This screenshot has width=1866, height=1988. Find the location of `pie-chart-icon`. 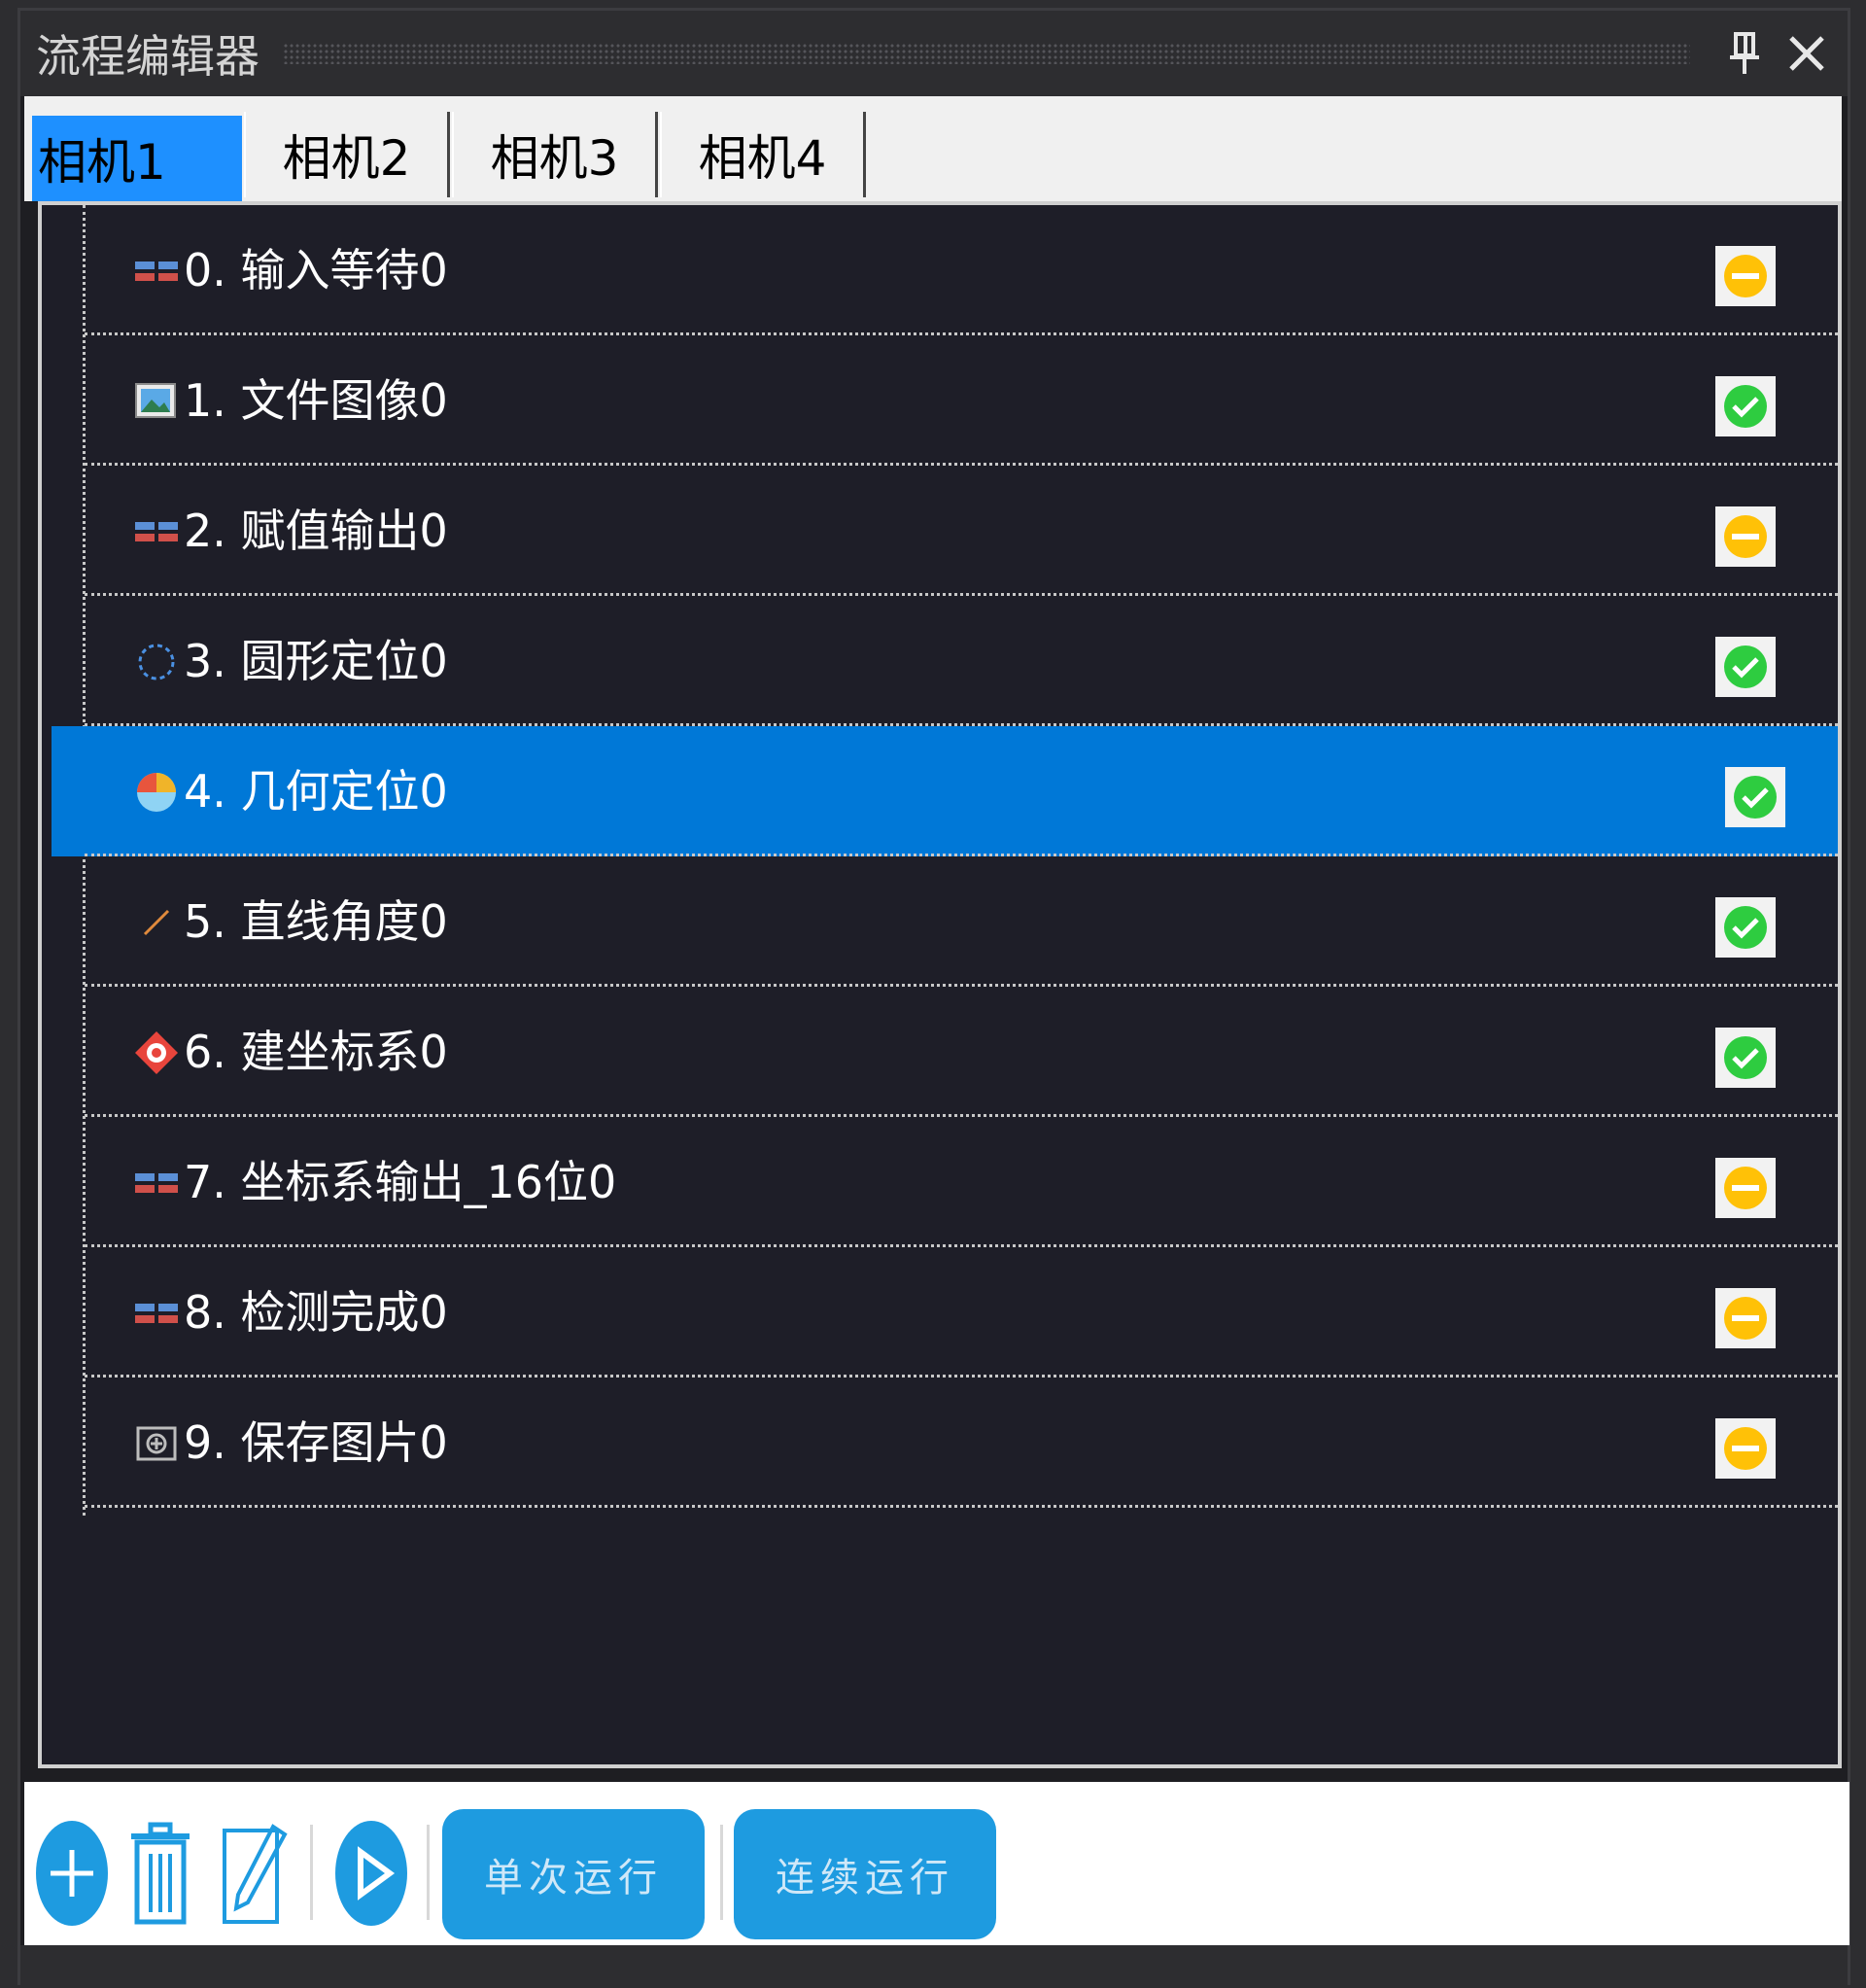

pie-chart-icon is located at coordinates (156, 793).